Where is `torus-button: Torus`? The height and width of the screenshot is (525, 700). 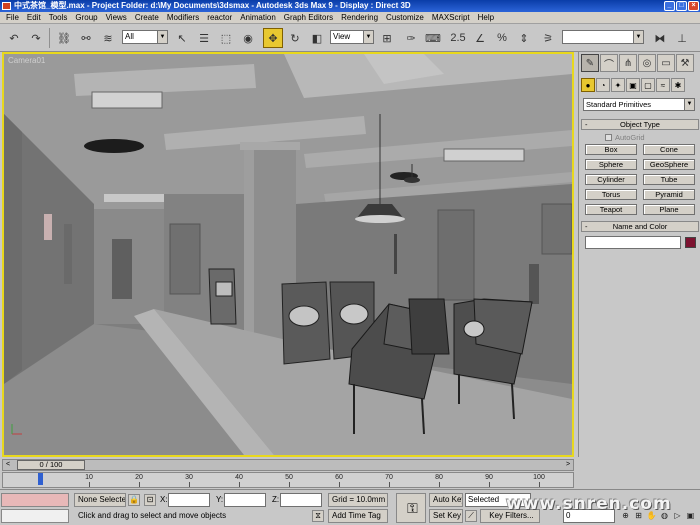 torus-button: Torus is located at coordinates (611, 194).